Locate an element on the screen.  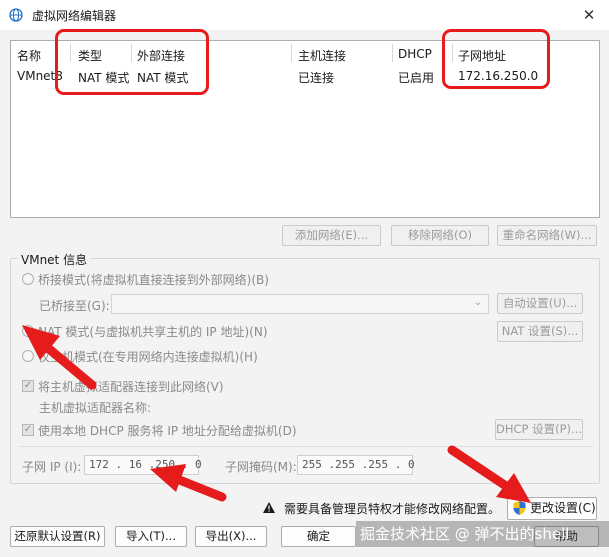
arrow-to-change-settings is located at coordinates (489, 474).